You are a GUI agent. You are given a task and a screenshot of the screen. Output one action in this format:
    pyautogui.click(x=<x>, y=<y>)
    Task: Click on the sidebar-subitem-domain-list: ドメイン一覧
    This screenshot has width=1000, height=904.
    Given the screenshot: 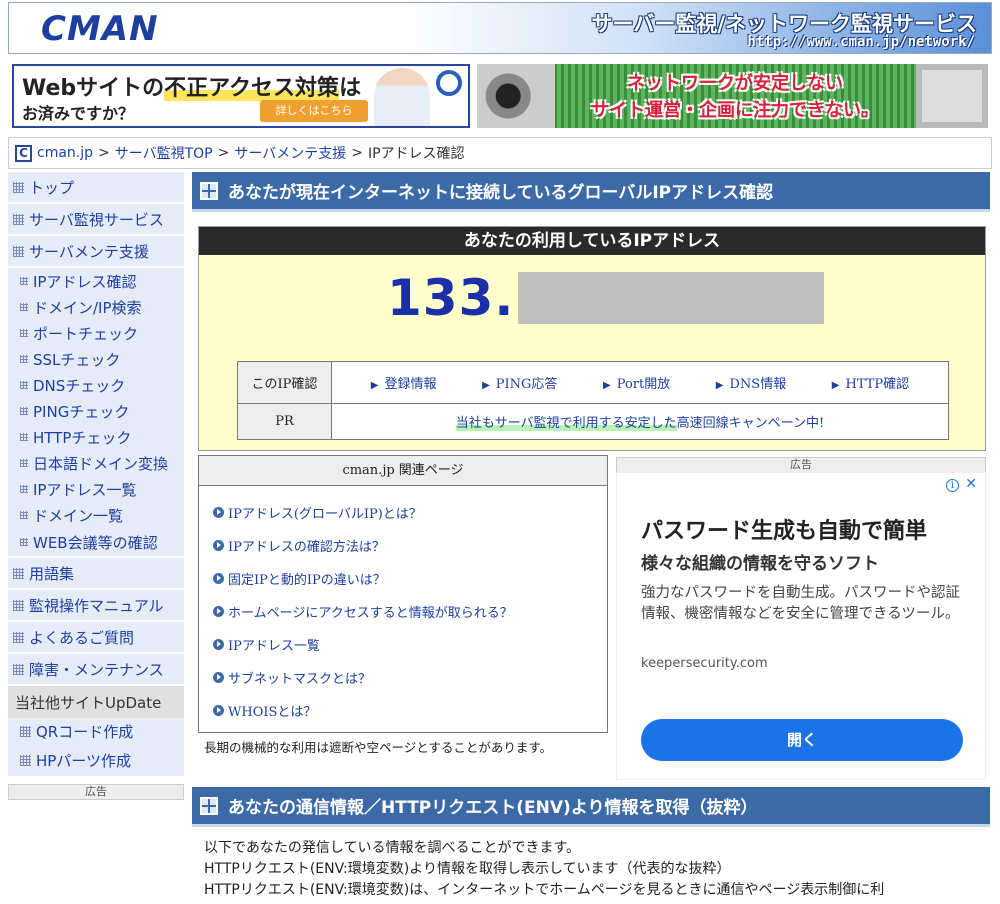 What is the action you would take?
    pyautogui.click(x=96, y=515)
    